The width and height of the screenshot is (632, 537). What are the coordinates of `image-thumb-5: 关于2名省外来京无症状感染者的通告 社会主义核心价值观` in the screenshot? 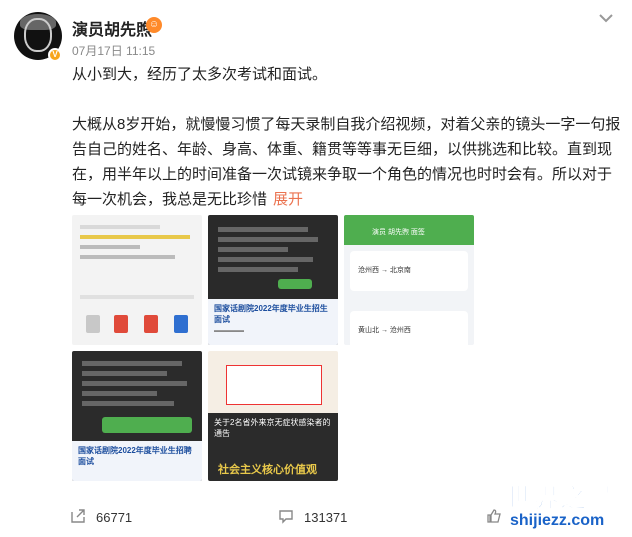 It's located at (273, 416).